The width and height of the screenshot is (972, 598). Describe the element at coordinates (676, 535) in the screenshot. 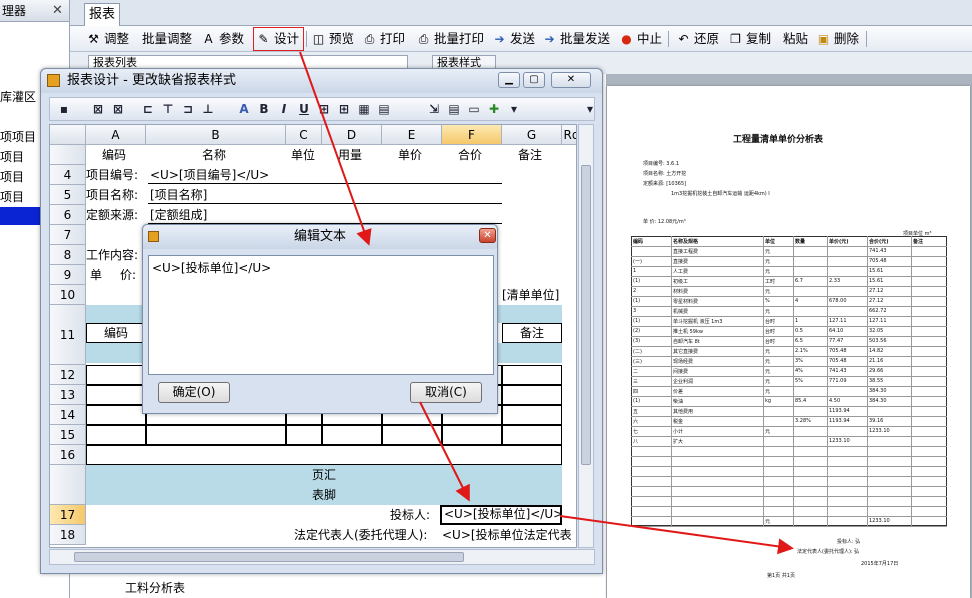

I see `arrow-cell-to-preview` at that location.